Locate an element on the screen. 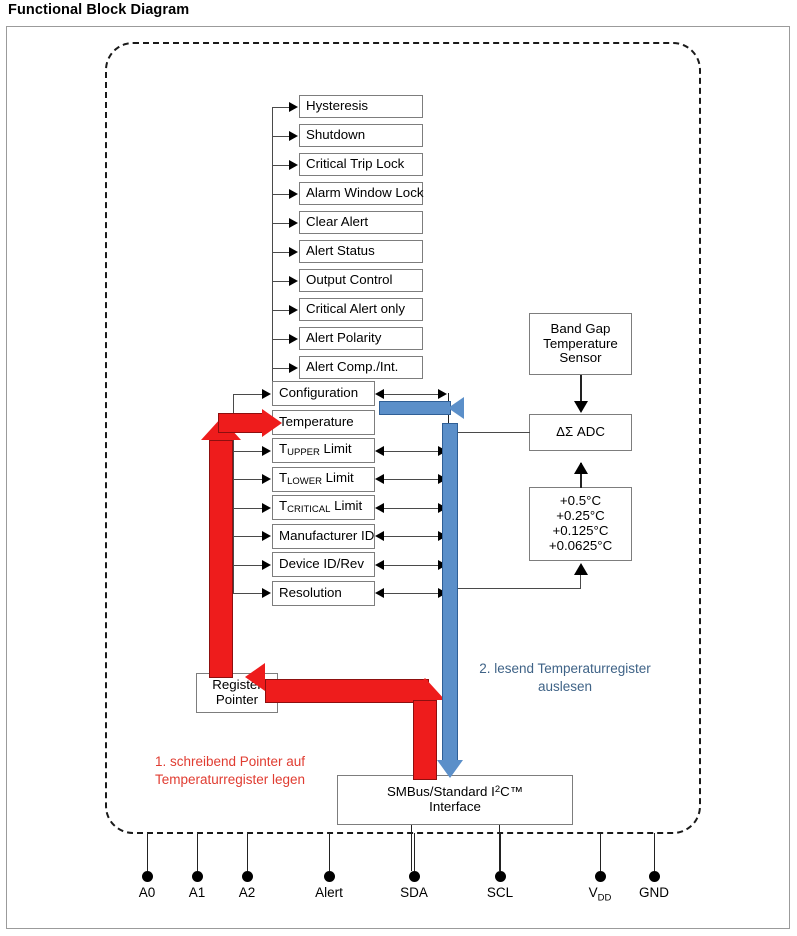 Image resolution: width=797 pixels, height=936 pixels. interface-sda-line is located at coordinates (411, 848).